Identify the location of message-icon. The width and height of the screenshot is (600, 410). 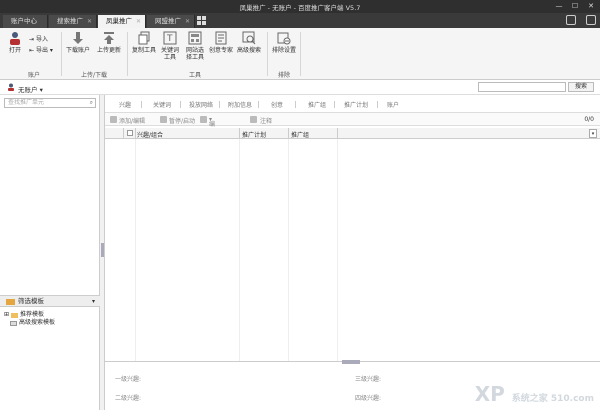
(571, 20).